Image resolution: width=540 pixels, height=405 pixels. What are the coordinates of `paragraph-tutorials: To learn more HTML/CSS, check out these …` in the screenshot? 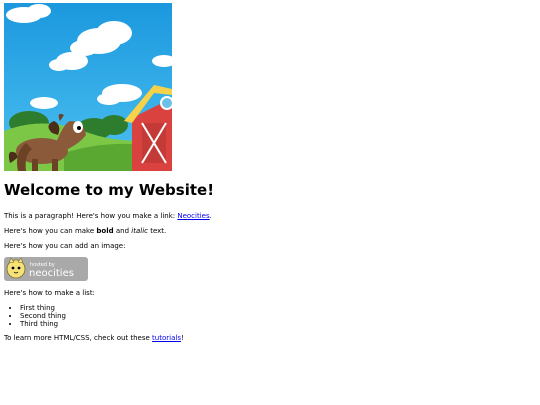 It's located at (272, 338).